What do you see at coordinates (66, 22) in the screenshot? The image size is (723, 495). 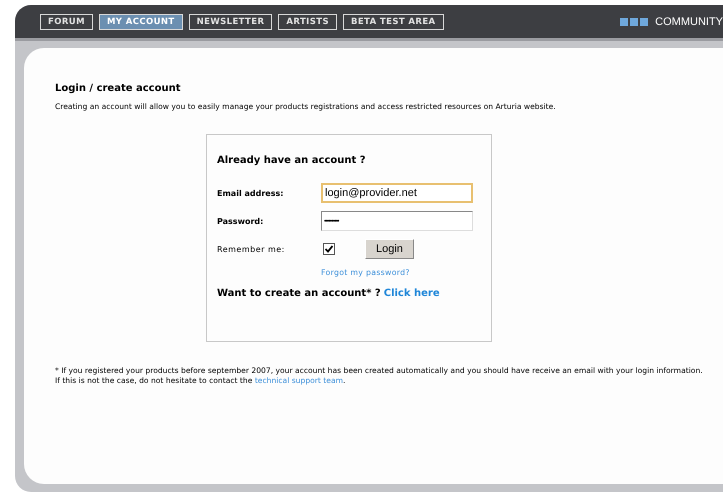 I see `nav-tab: FORUM` at bounding box center [66, 22].